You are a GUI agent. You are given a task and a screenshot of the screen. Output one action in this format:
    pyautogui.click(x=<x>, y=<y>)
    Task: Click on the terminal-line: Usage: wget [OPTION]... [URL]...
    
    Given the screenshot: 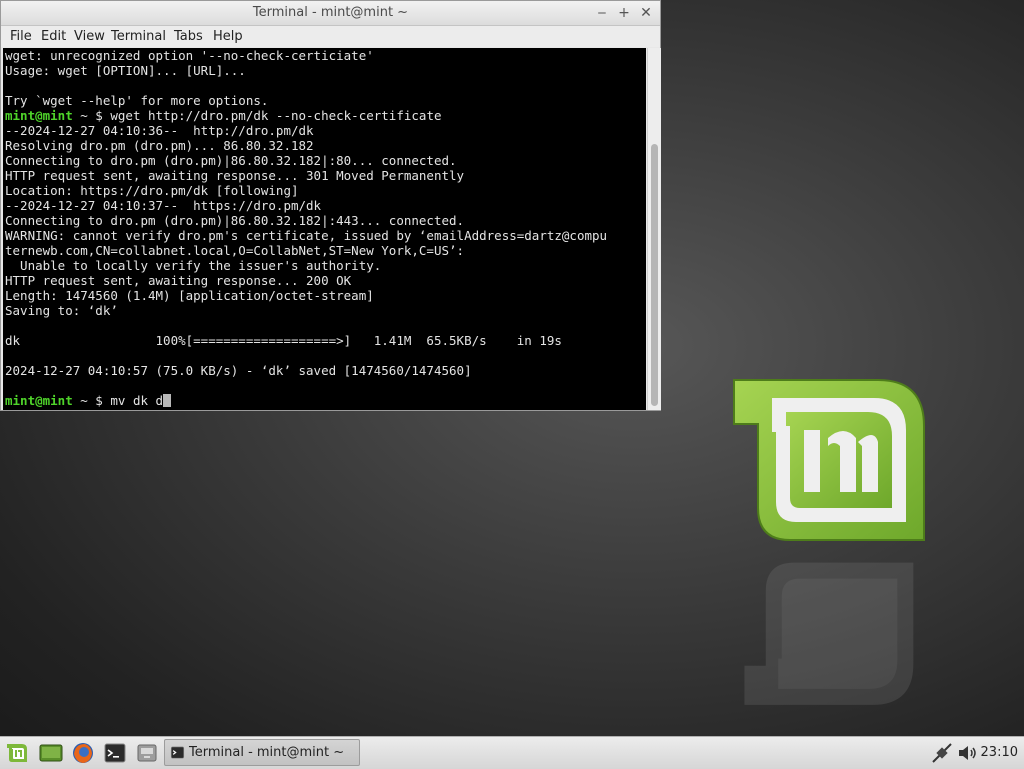 What is the action you would take?
    pyautogui.click(x=125, y=70)
    